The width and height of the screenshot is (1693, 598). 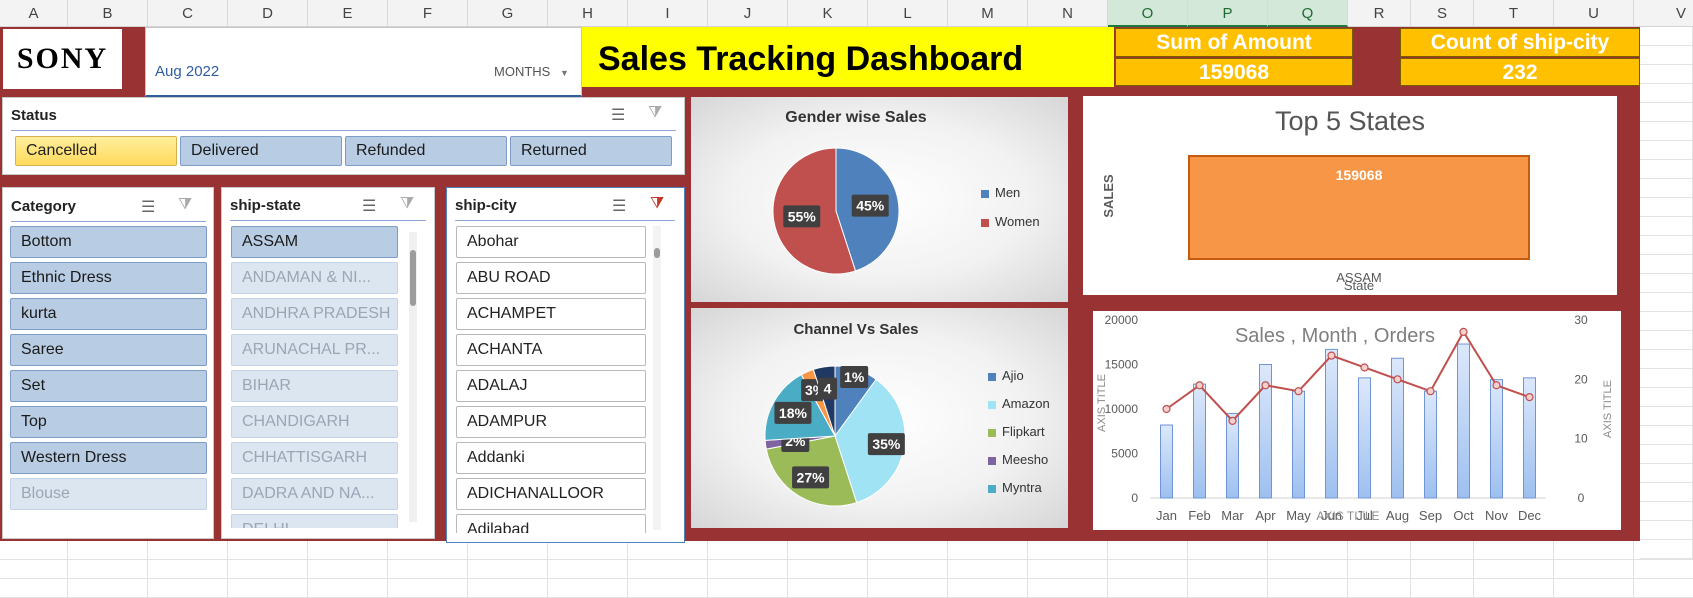 What do you see at coordinates (531, 71) in the screenshot?
I see `timeline-unit-dropdown: MONTHS ▼` at bounding box center [531, 71].